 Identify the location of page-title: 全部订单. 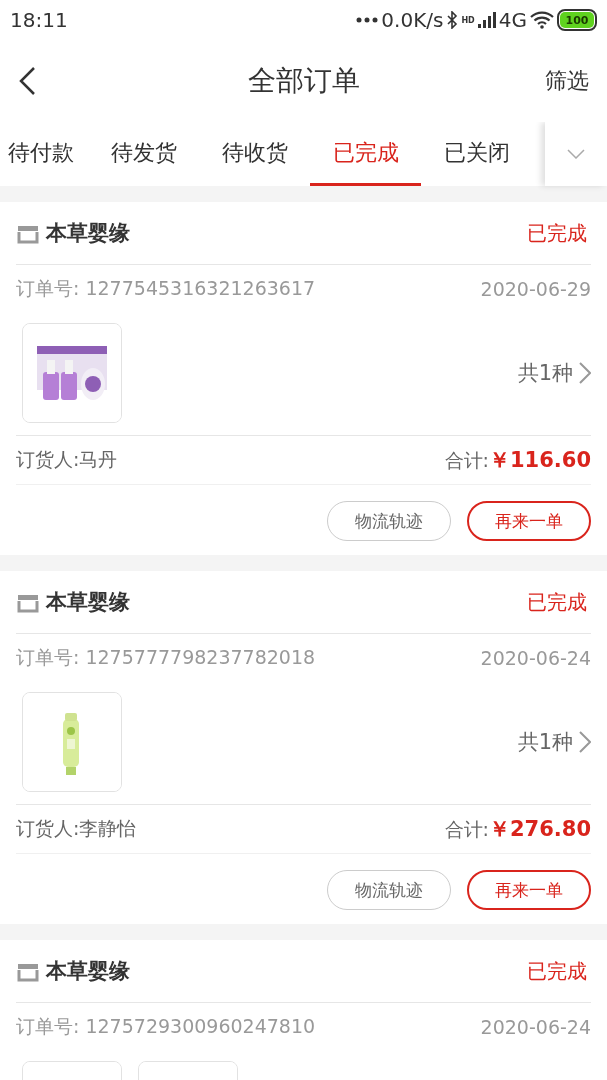
(303, 81).